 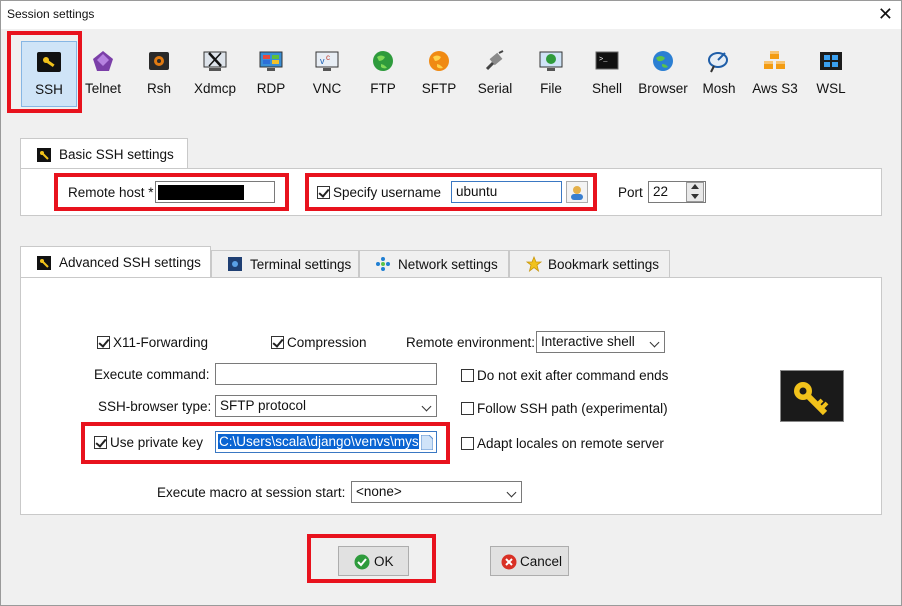 I want to click on tab-network-settings: Network settings, so click(x=434, y=263).